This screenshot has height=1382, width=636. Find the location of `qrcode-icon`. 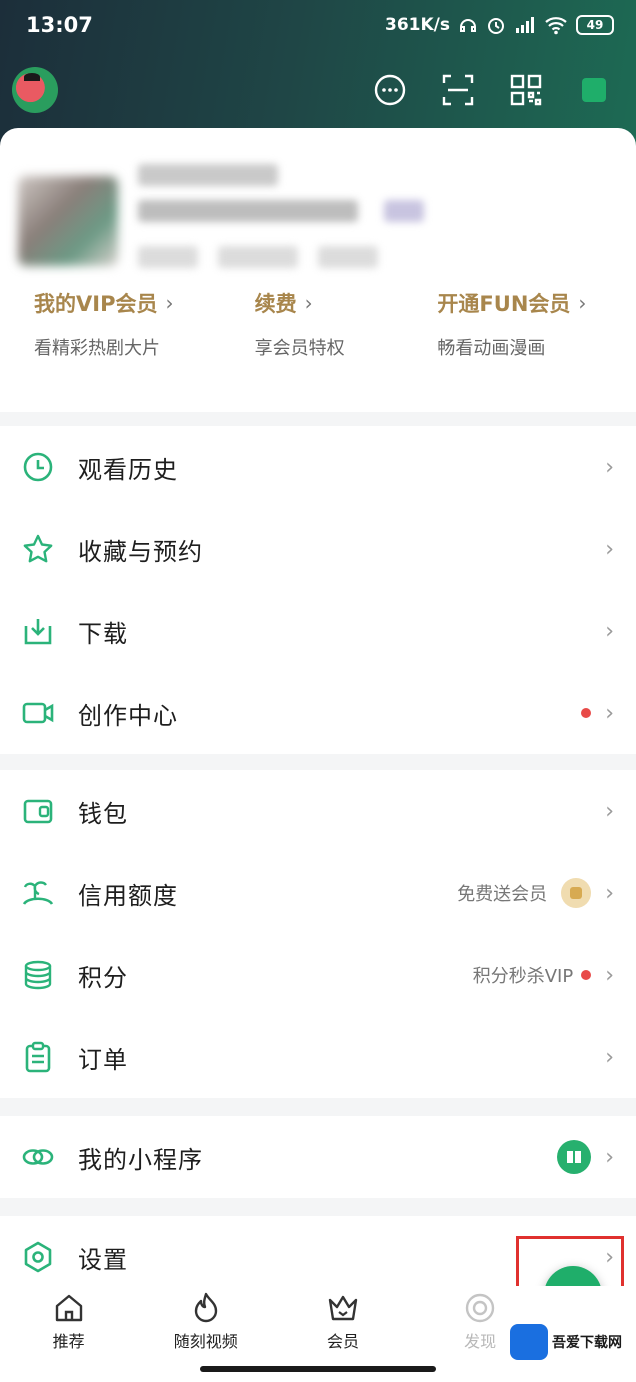

qrcode-icon is located at coordinates (526, 90).